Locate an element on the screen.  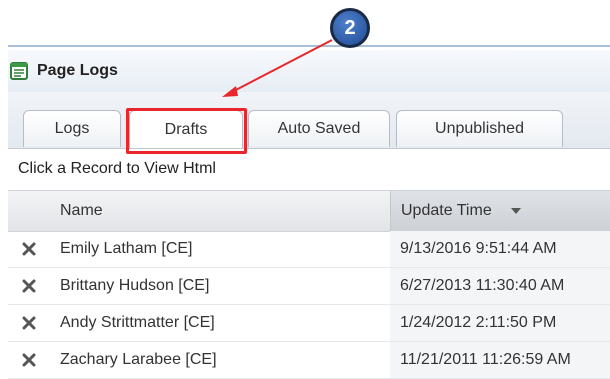
row-name: Andy Strittmatter [CE] is located at coordinates (137, 322).